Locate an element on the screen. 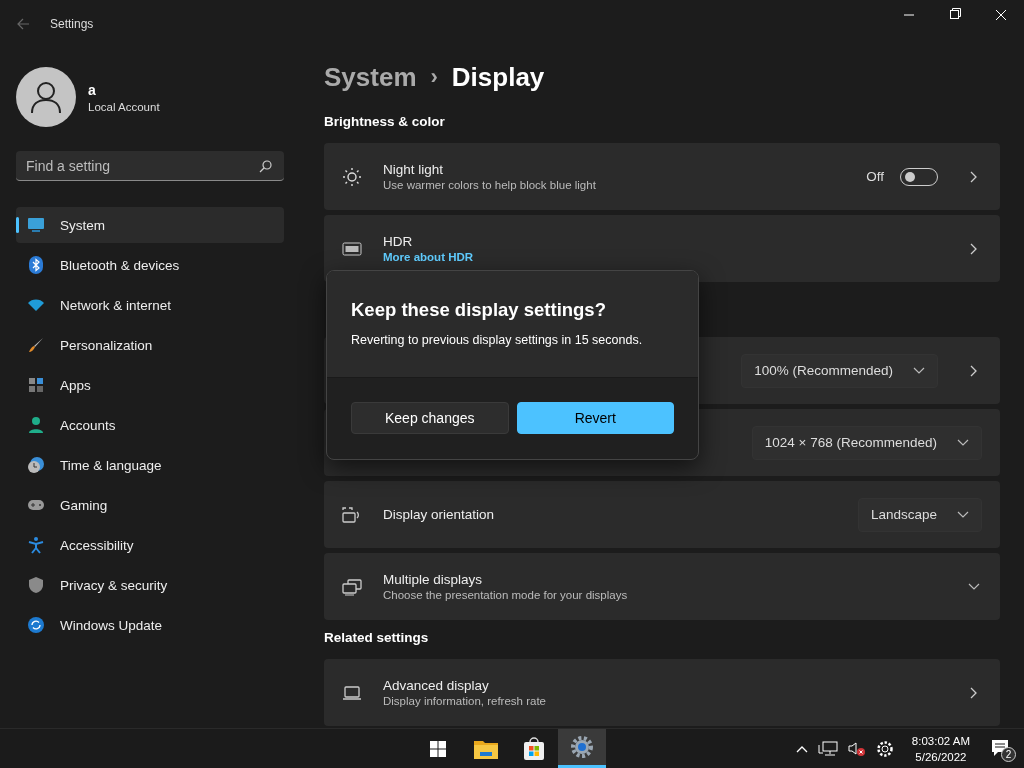 This screenshot has width=1024, height=768. row-description: Choose the presentation mode for your displays is located at coordinates (506, 595).